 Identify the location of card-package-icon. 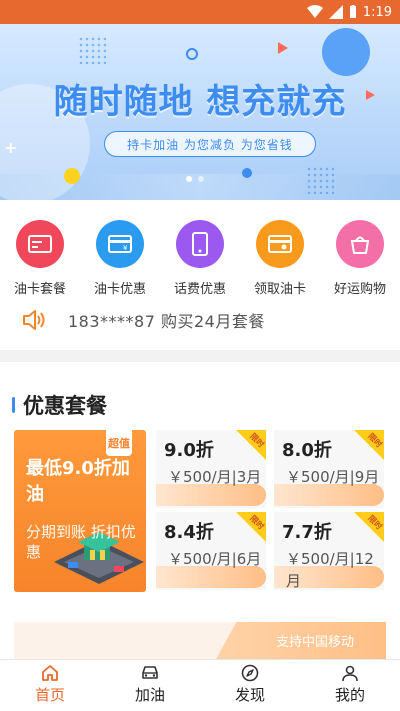
(40, 244).